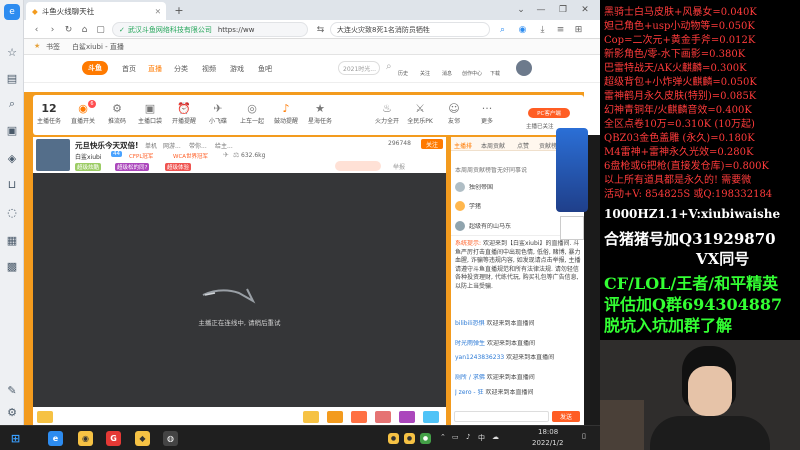 The height and width of the screenshot is (450, 800). What do you see at coordinates (210, 29) in the screenshot?
I see `url-input: ✓ 武汉斗鱼网络科技有限公司 https://ww` at bounding box center [210, 29].